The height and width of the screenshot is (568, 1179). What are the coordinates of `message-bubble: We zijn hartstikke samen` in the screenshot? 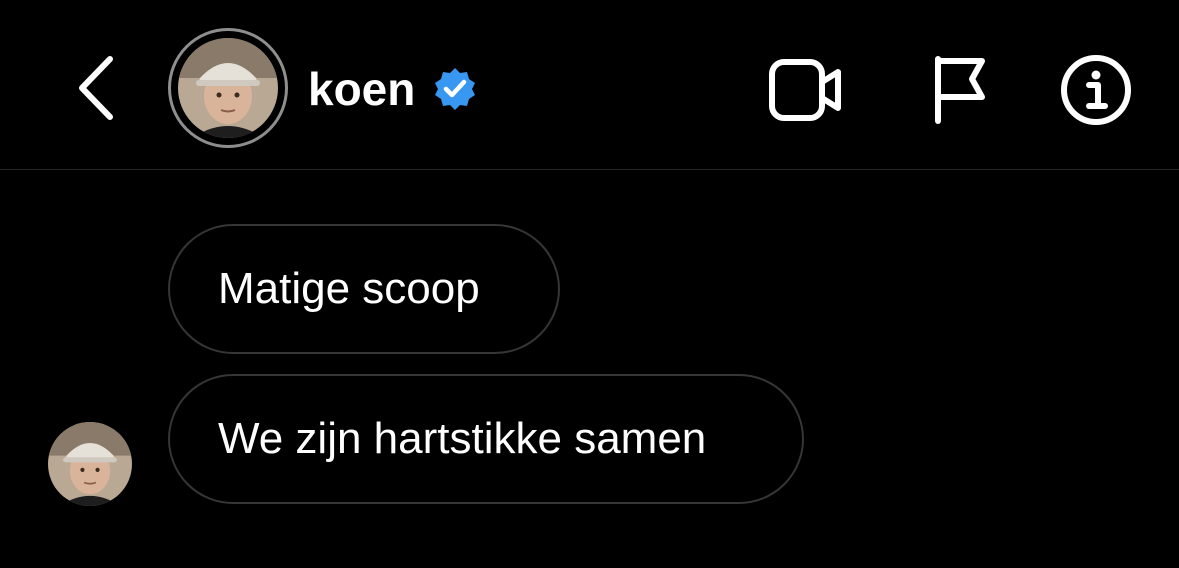 It's located at (486, 439).